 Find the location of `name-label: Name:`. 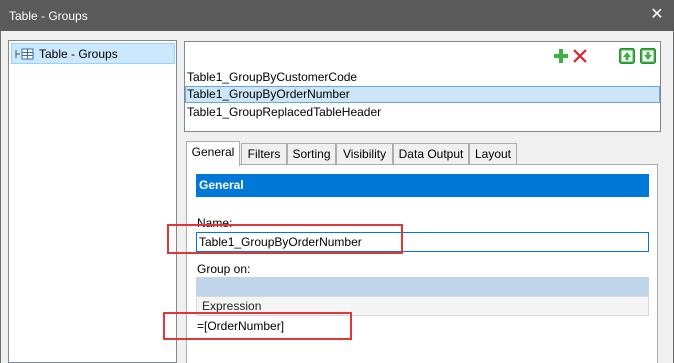

name-label: Name: is located at coordinates (215, 223).